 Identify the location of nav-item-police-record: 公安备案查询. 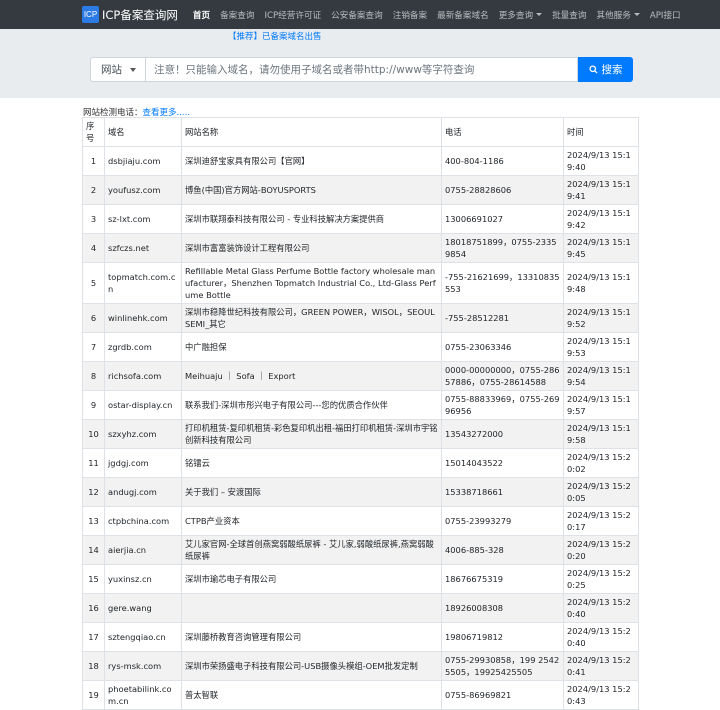
(357, 15).